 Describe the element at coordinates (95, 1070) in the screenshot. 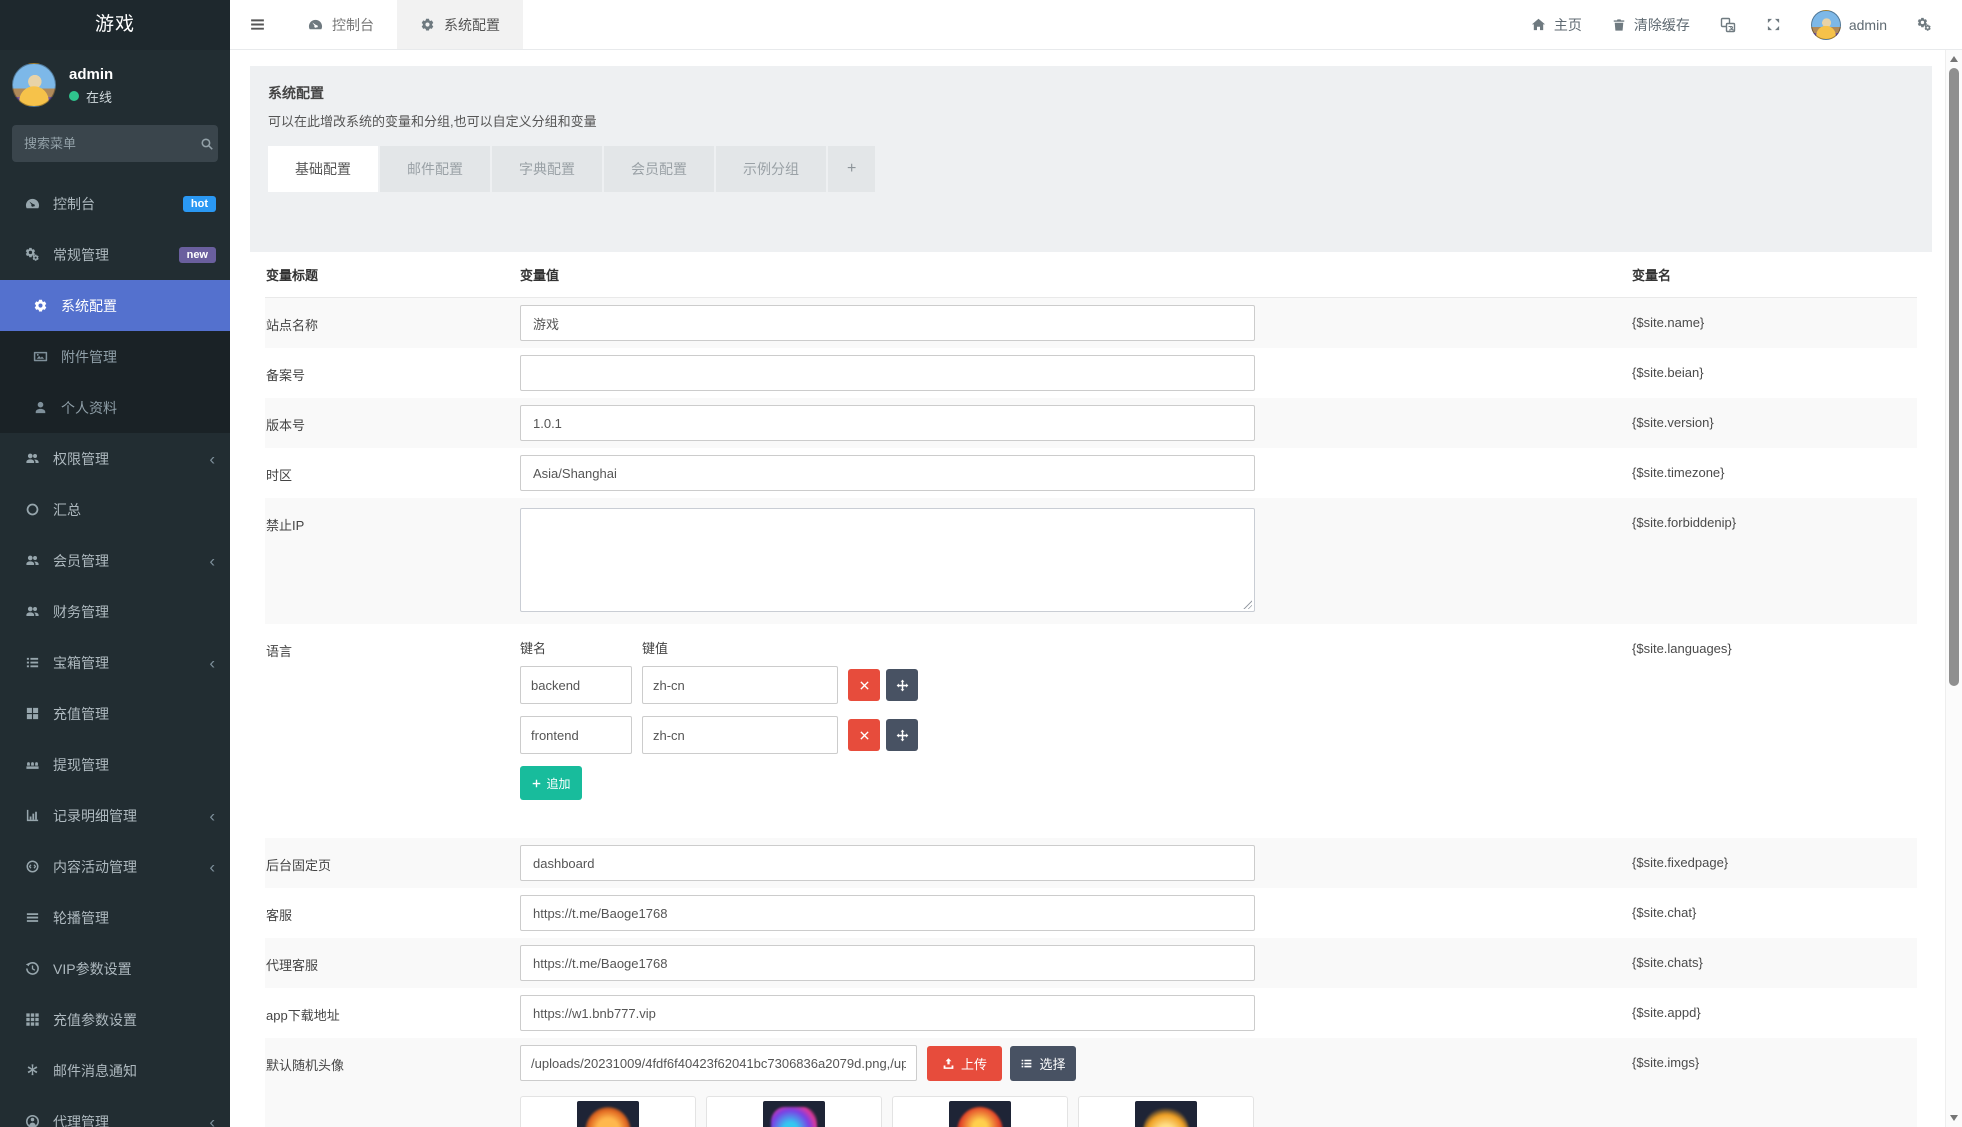

I see `sidebar-item-label: 邮件消息通知` at that location.